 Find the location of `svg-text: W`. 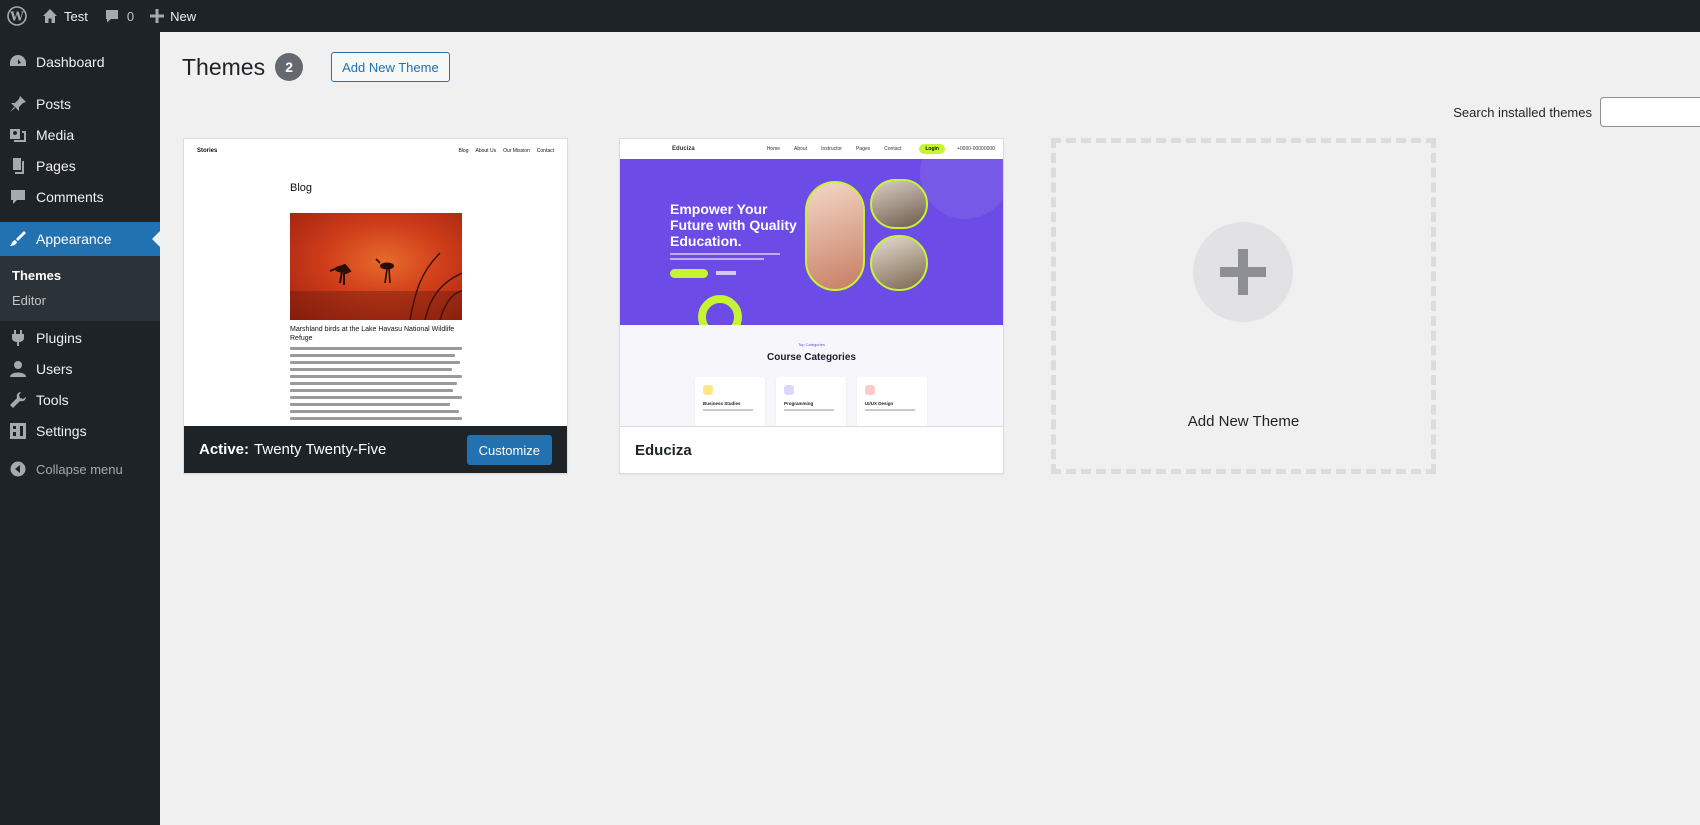

svg-text: W is located at coordinates (16, 17).